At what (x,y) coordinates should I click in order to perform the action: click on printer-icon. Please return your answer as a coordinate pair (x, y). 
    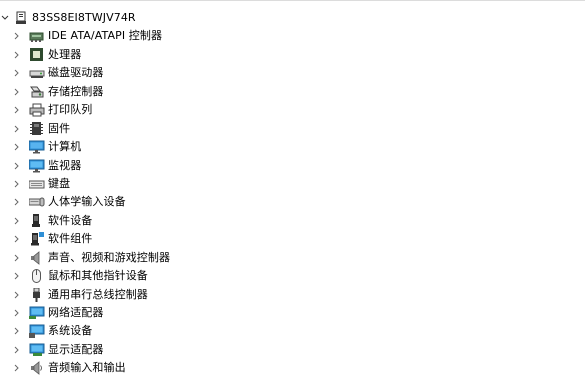
    Looking at the image, I should click on (37, 110).